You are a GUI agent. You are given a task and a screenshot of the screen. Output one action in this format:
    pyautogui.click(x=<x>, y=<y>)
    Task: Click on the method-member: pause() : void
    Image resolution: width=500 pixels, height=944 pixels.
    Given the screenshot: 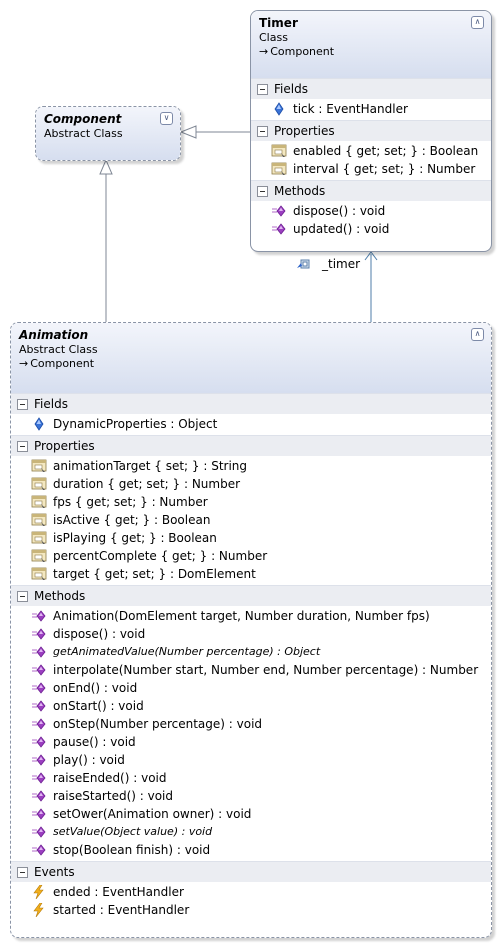 What is the action you would take?
    pyautogui.click(x=251, y=742)
    